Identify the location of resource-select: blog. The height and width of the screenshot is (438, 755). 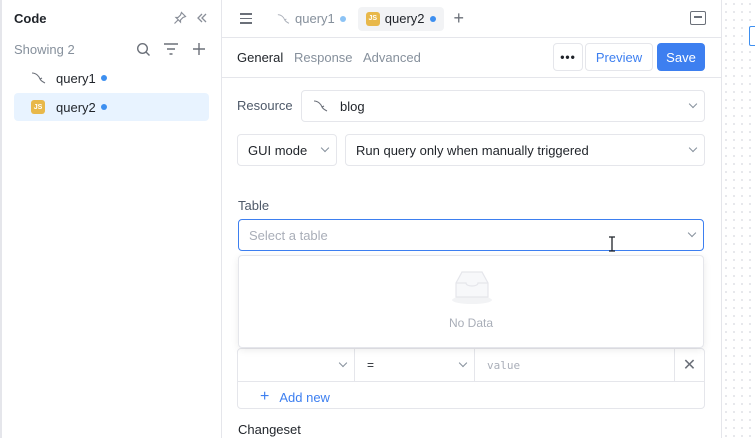
(503, 106).